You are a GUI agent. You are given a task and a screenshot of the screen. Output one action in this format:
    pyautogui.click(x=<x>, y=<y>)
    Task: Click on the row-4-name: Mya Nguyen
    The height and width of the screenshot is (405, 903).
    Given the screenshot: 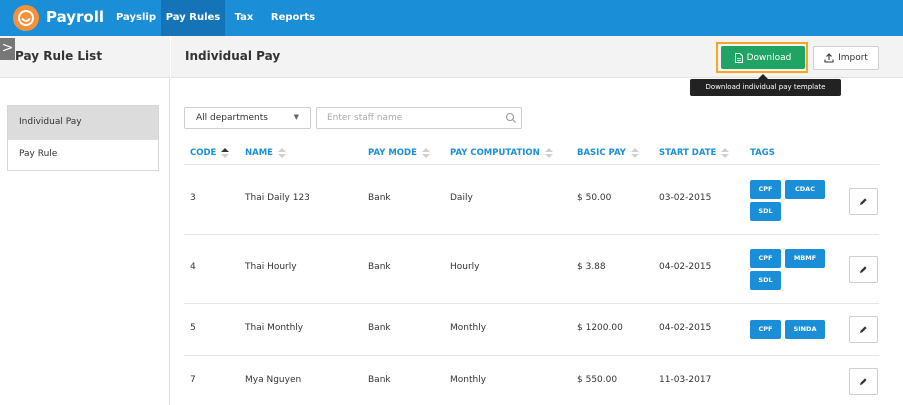 What is the action you would take?
    pyautogui.click(x=273, y=380)
    